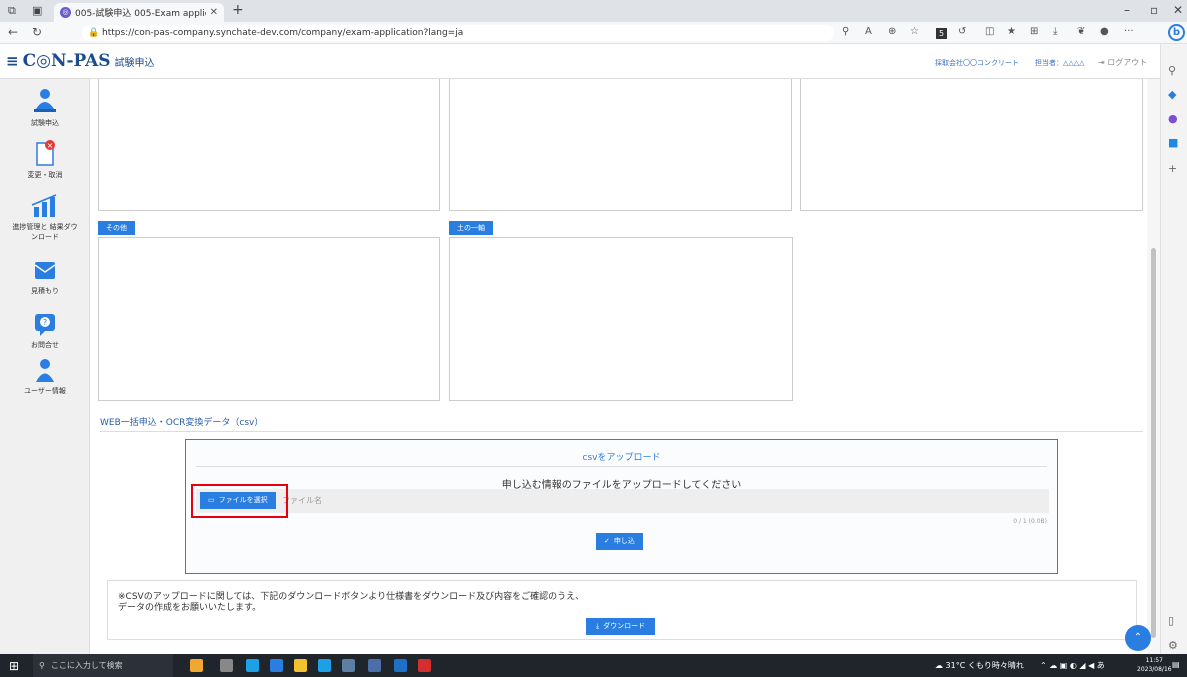 This screenshot has width=1187, height=677. I want to click on task-view-icon, so click(226, 665).